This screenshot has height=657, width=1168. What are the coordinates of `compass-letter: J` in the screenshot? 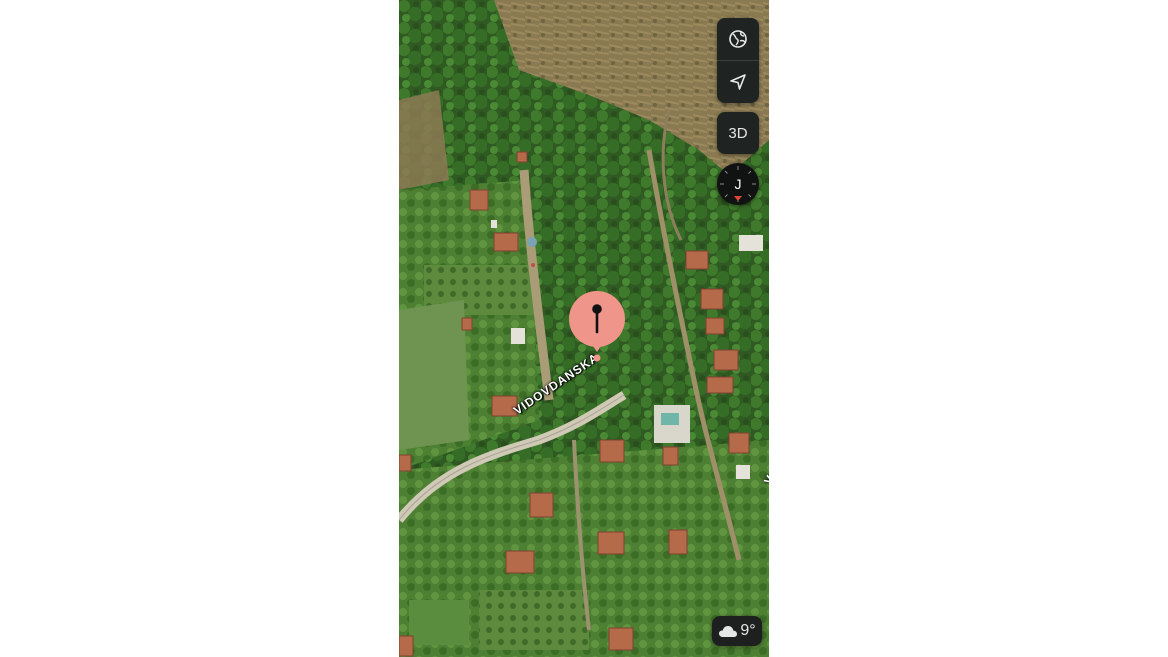 It's located at (738, 184).